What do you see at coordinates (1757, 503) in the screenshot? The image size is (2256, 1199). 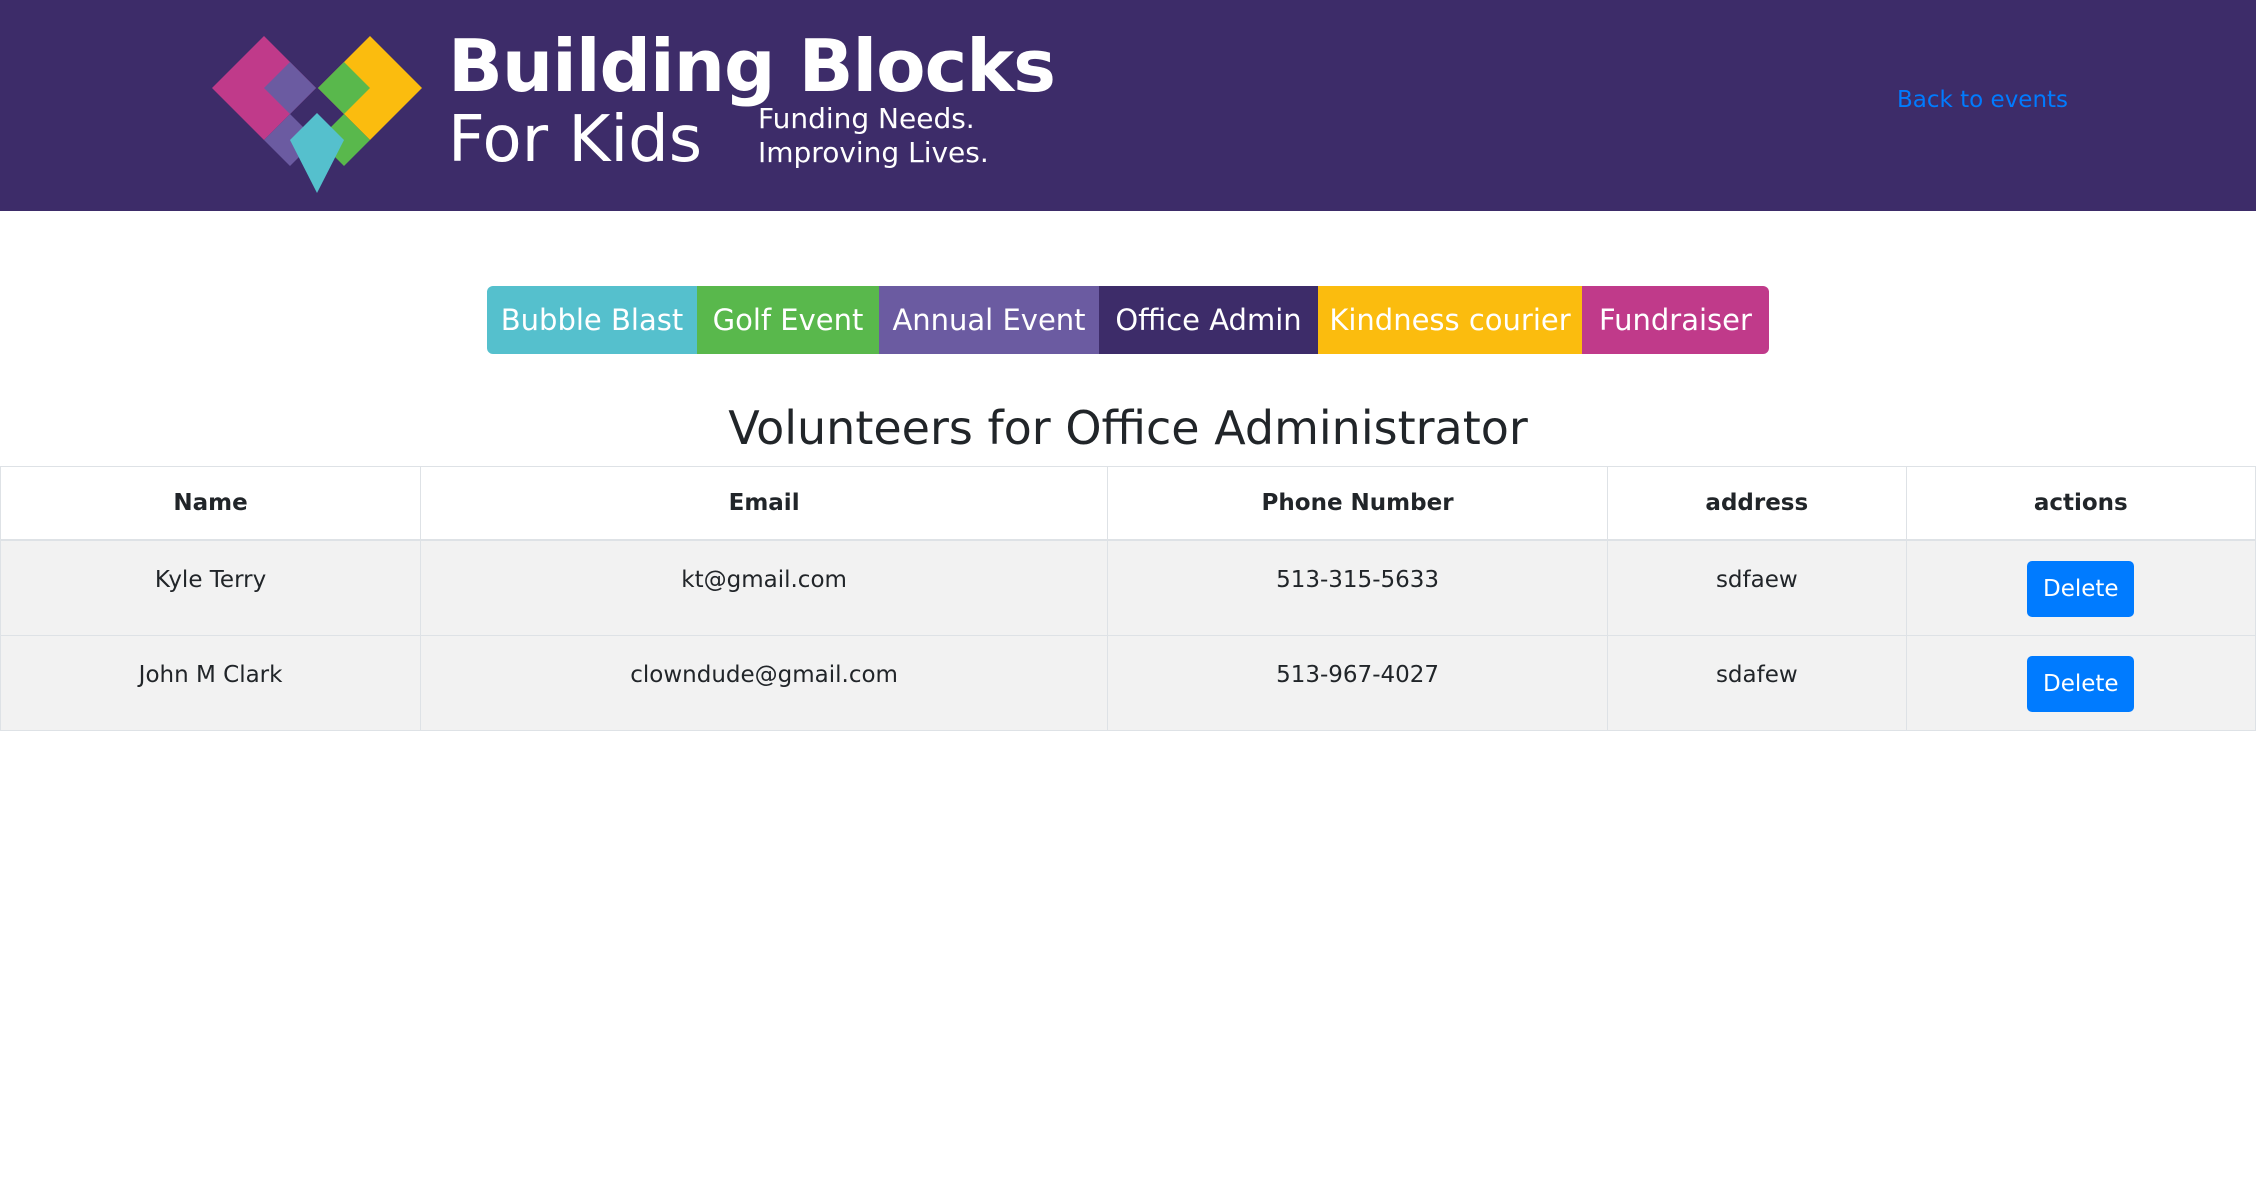 I see `column-header-address: address` at bounding box center [1757, 503].